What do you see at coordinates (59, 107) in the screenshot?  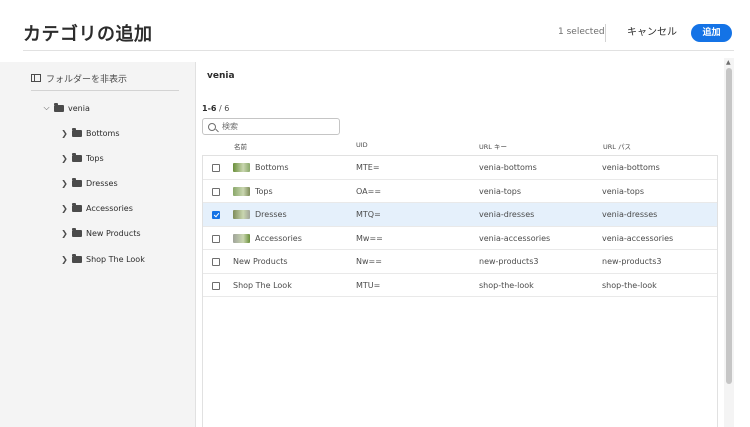 I see `folder-open-icon` at bounding box center [59, 107].